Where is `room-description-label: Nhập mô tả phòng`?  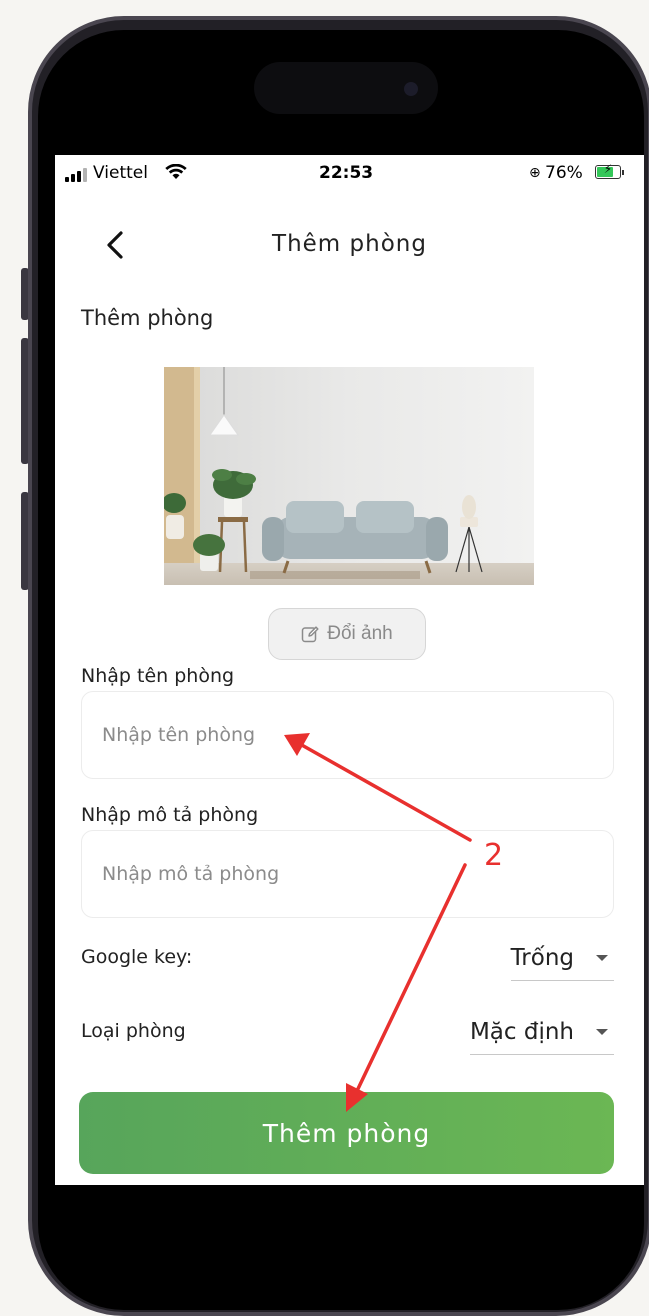 room-description-label: Nhập mô tả phòng is located at coordinates (170, 815).